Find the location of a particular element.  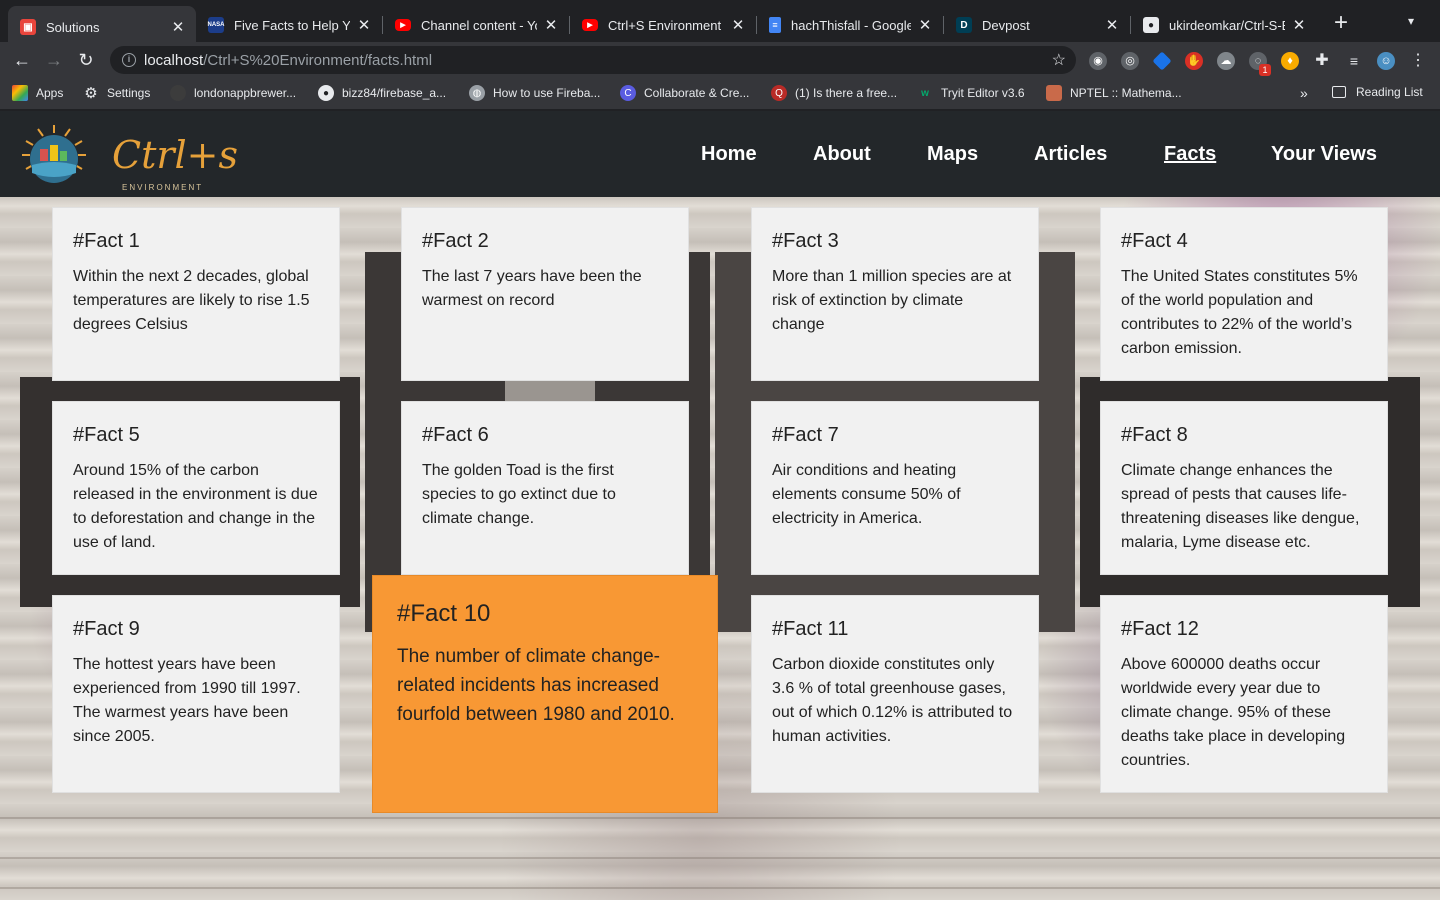

extension-hand-icon: ✋ is located at coordinates (1194, 61).